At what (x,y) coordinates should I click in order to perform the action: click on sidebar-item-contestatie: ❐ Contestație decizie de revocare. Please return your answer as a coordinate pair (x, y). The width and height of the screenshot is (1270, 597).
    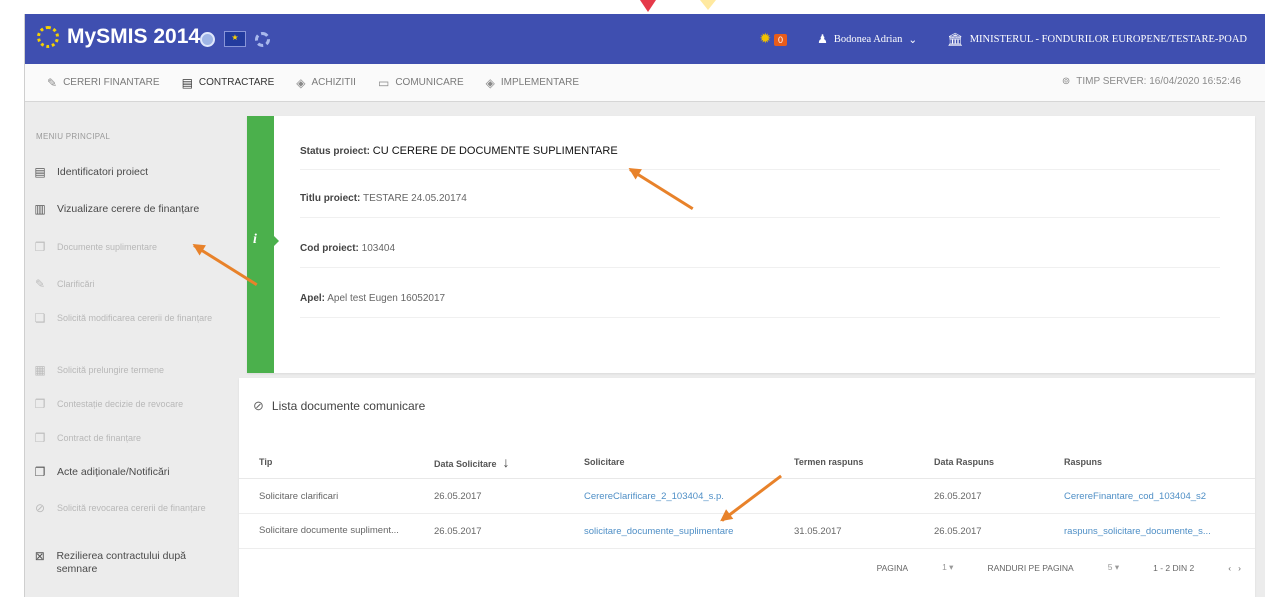
    Looking at the image, I should click on (128, 404).